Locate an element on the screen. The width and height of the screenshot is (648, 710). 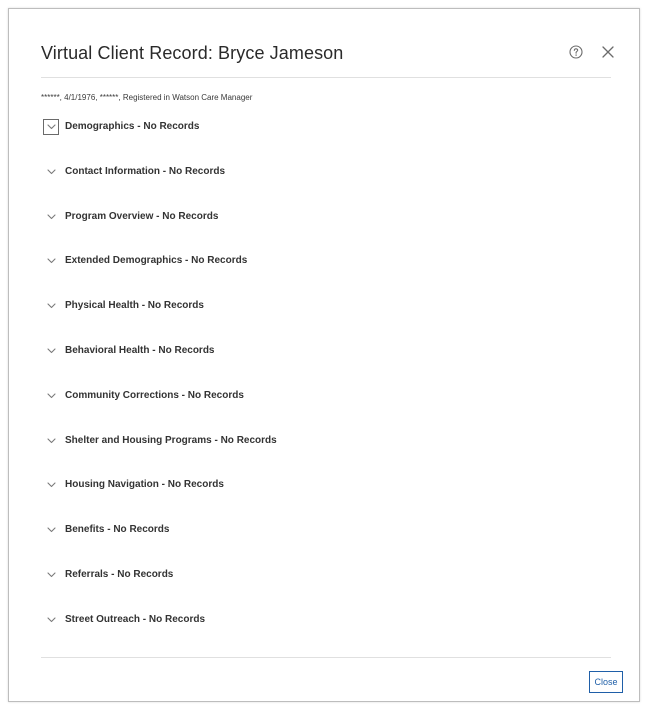
section-label: Demographics - No Records is located at coordinates (132, 126).